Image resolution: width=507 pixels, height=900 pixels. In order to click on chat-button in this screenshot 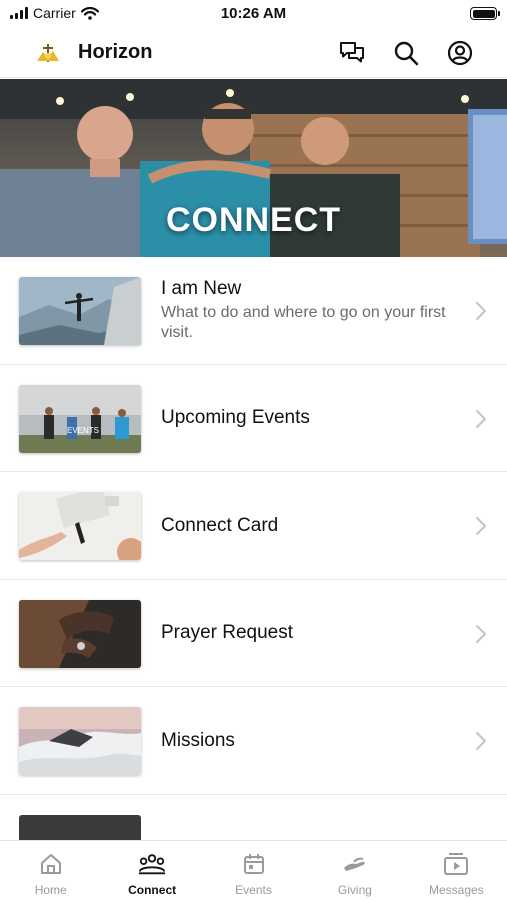, I will do `click(352, 53)`.